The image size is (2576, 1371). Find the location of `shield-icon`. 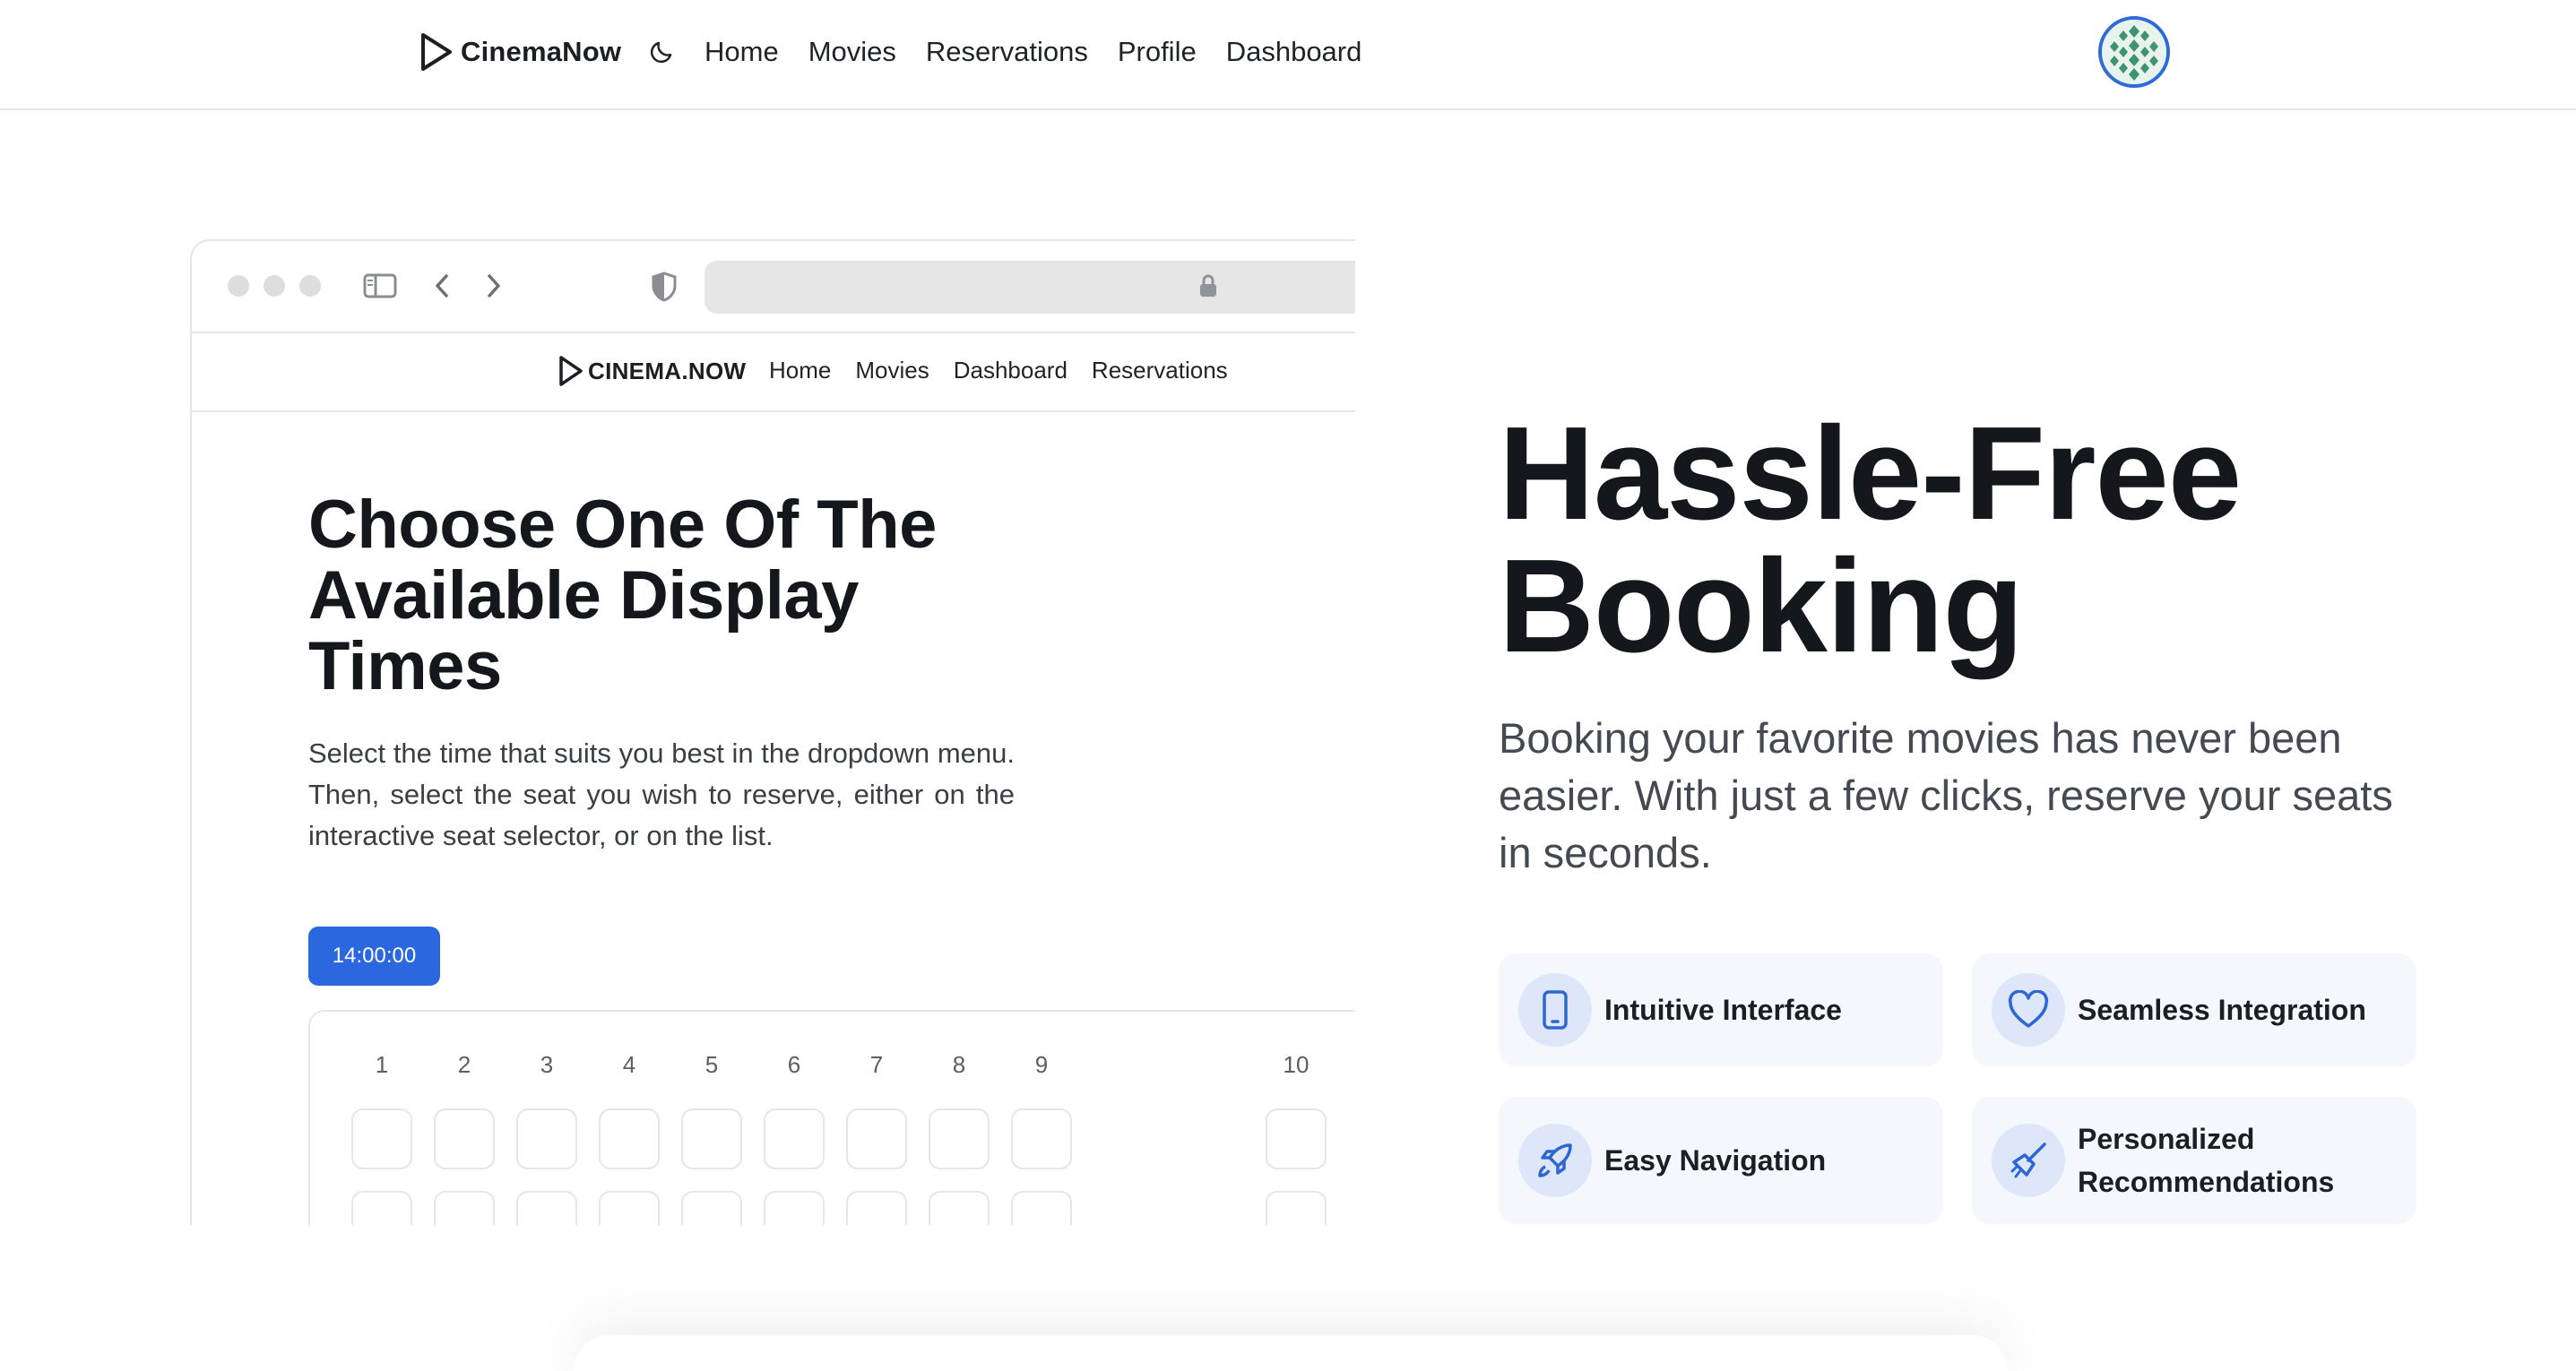

shield-icon is located at coordinates (664, 287).